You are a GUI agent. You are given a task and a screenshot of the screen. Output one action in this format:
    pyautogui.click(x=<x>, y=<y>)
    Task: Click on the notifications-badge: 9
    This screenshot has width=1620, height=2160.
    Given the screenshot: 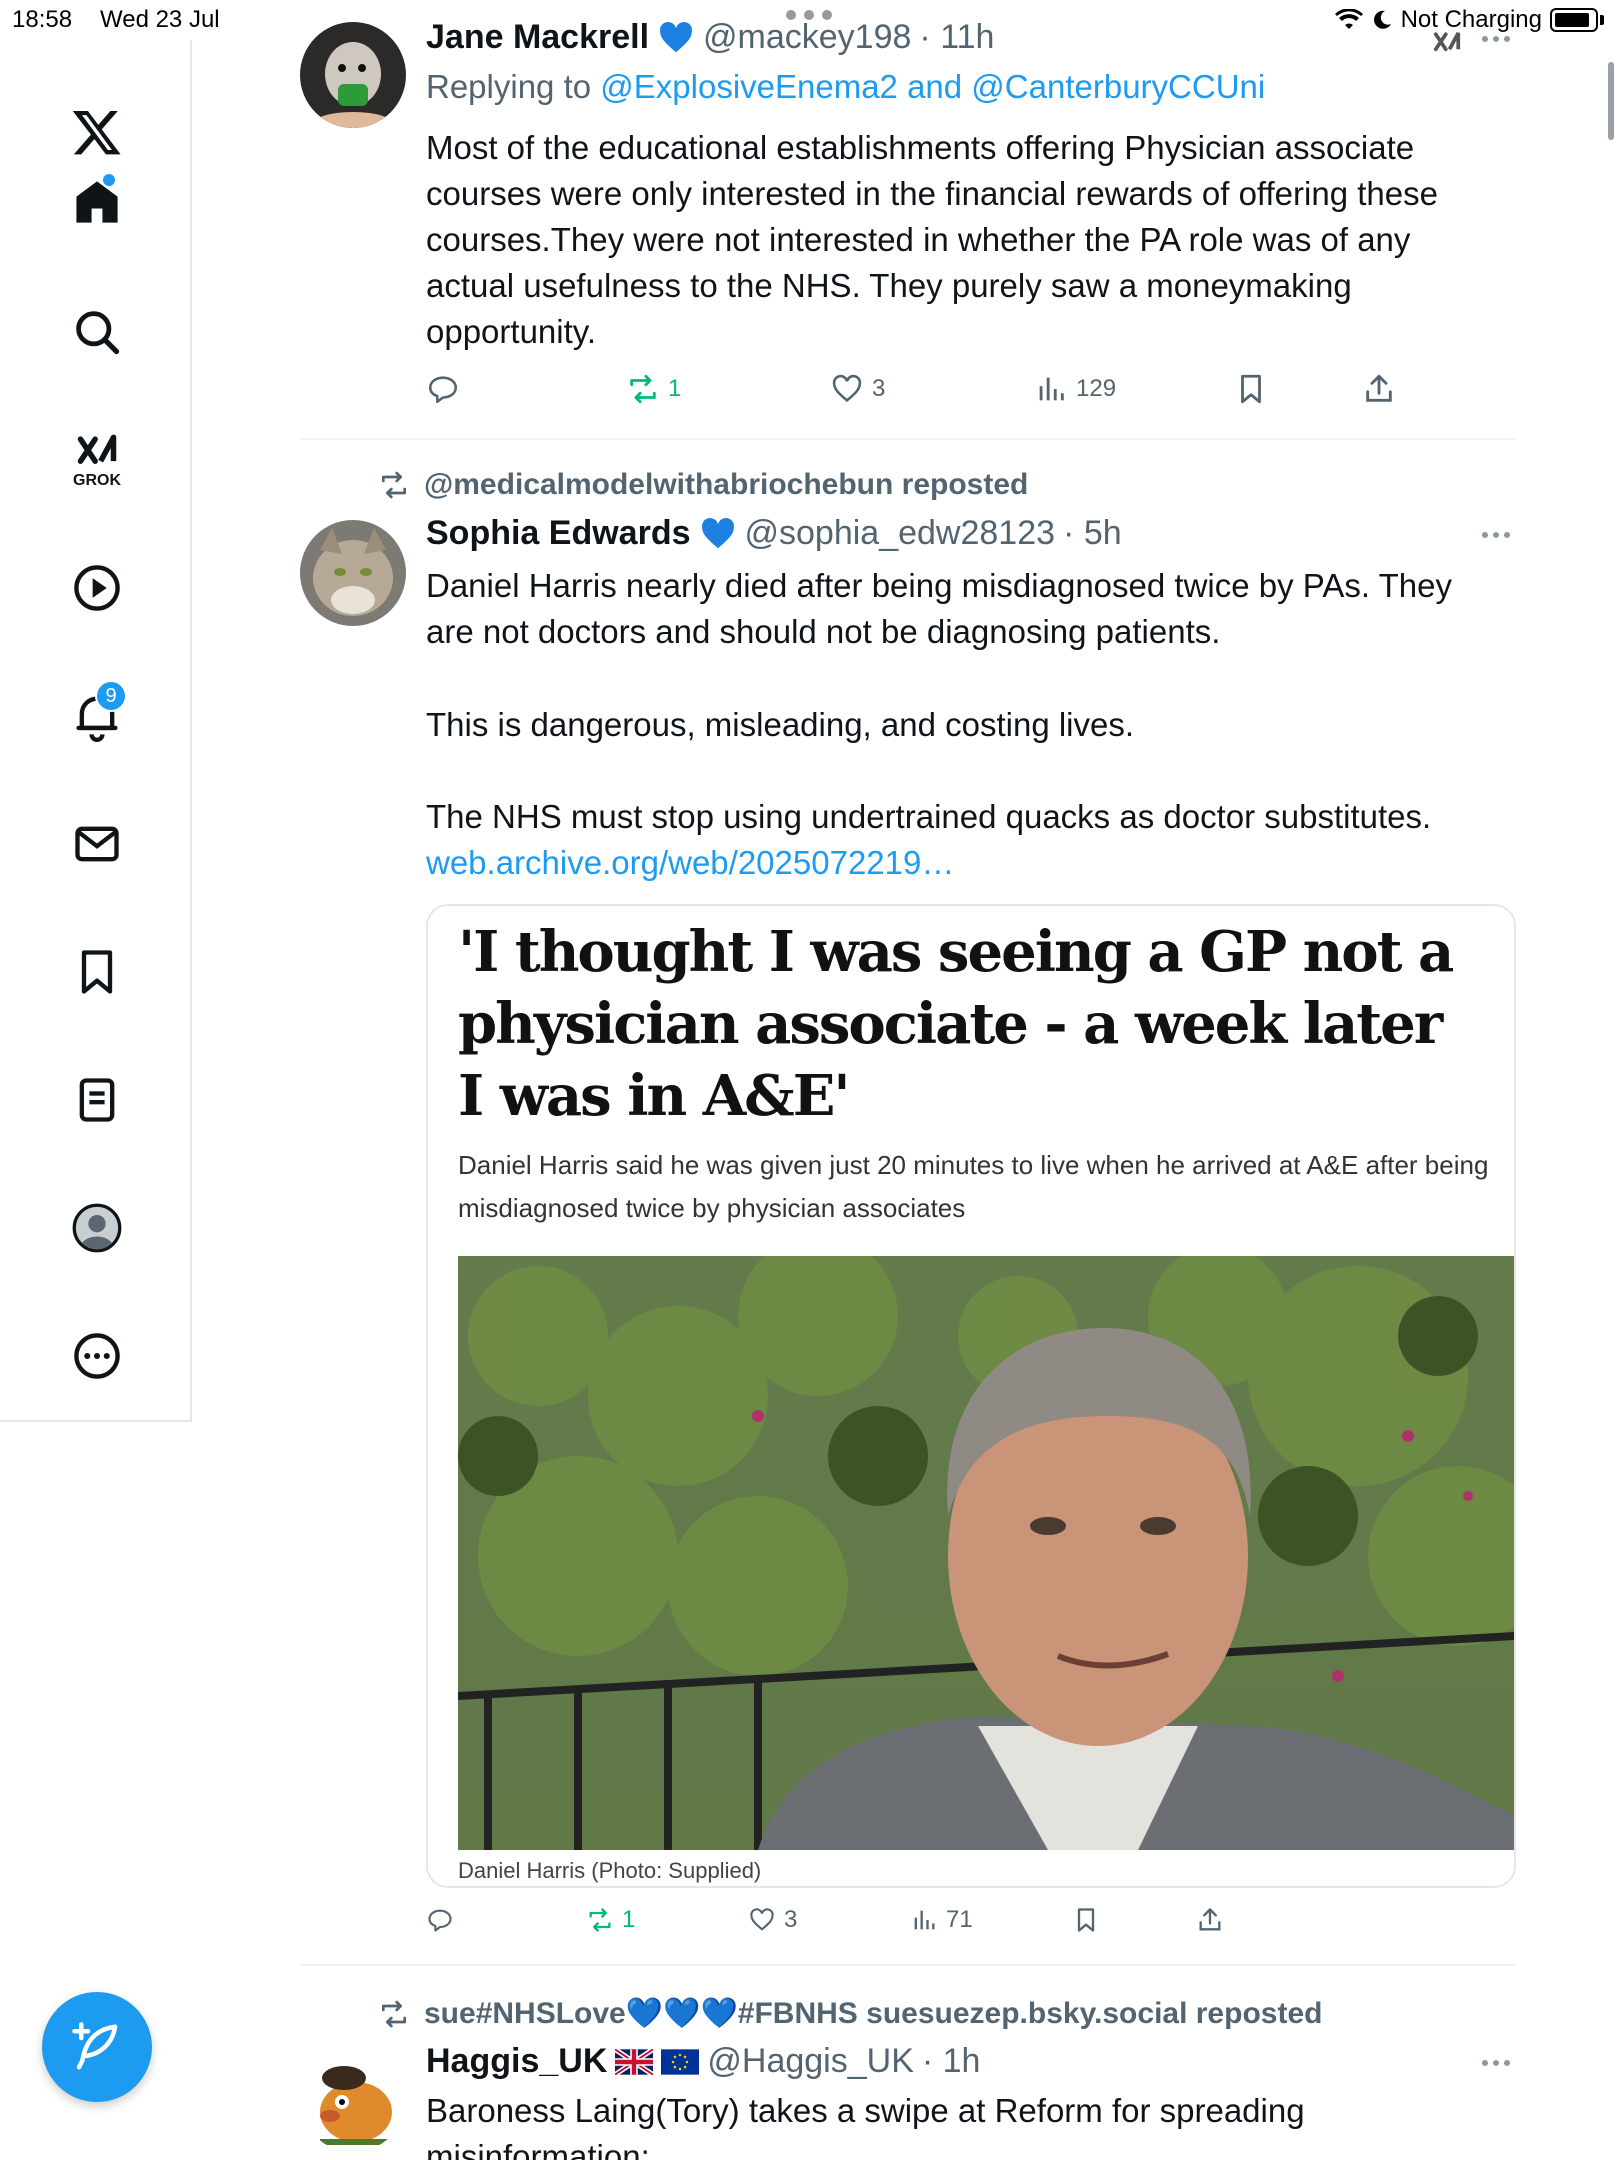 What is the action you would take?
    pyautogui.click(x=111, y=696)
    